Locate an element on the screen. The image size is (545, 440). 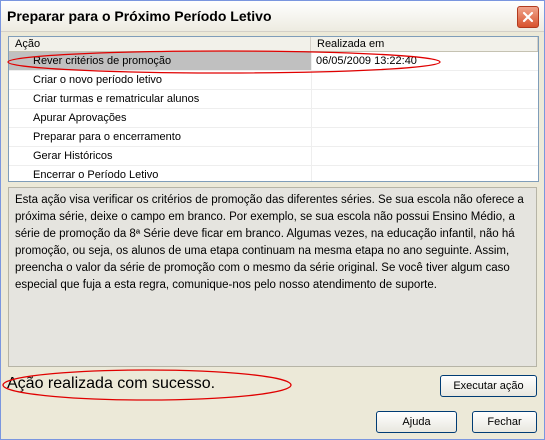
title-bar: Preparar para o Próximo Período Letivo is located at coordinates (272, 16).